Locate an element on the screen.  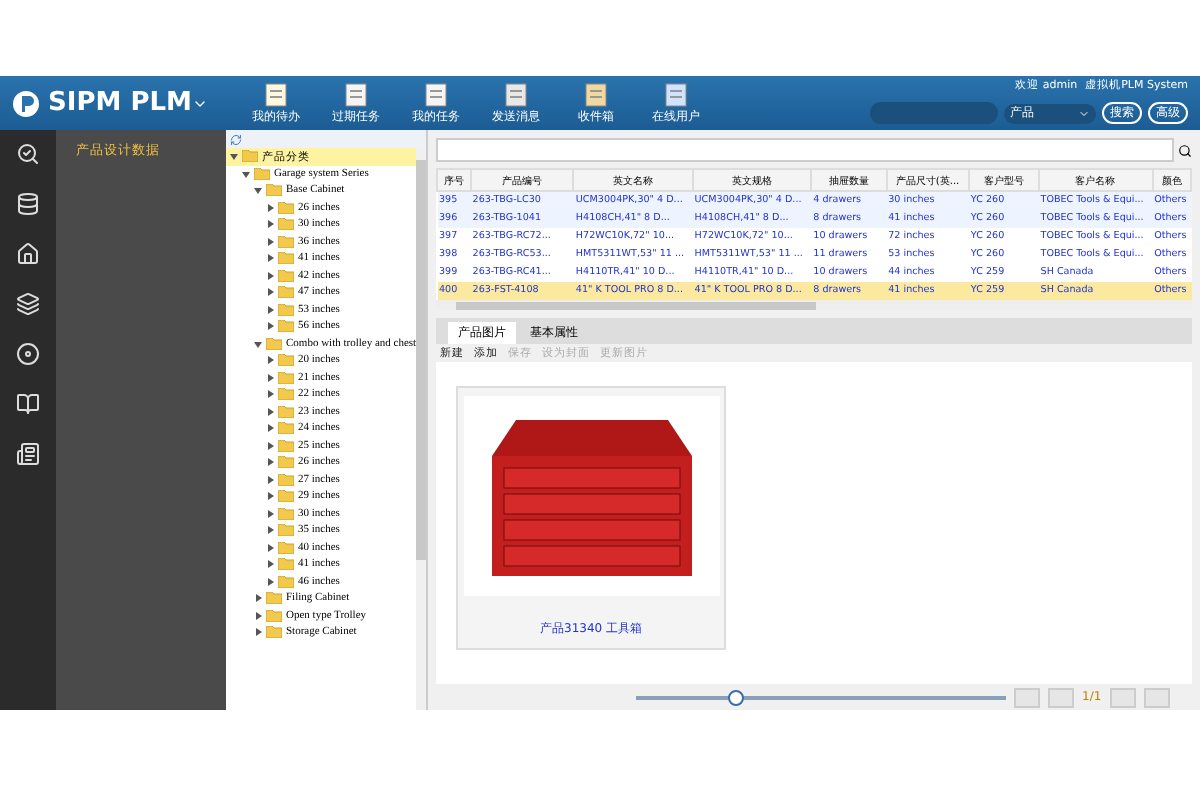
expanded-arrow-icon is located at coordinates (258, 343).